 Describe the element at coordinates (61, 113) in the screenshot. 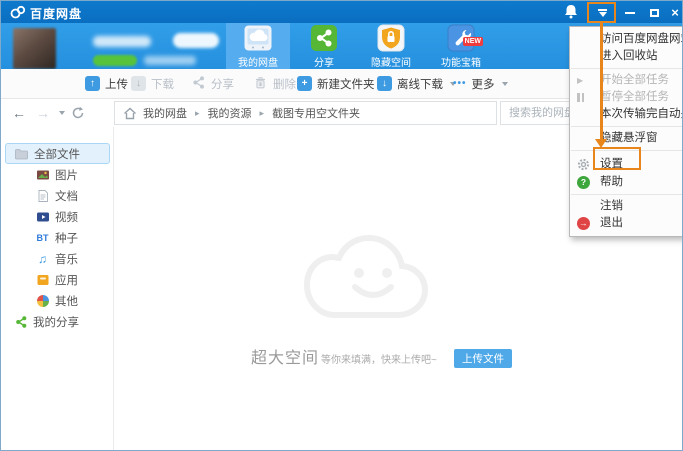

I see `history-chevron-icon` at that location.